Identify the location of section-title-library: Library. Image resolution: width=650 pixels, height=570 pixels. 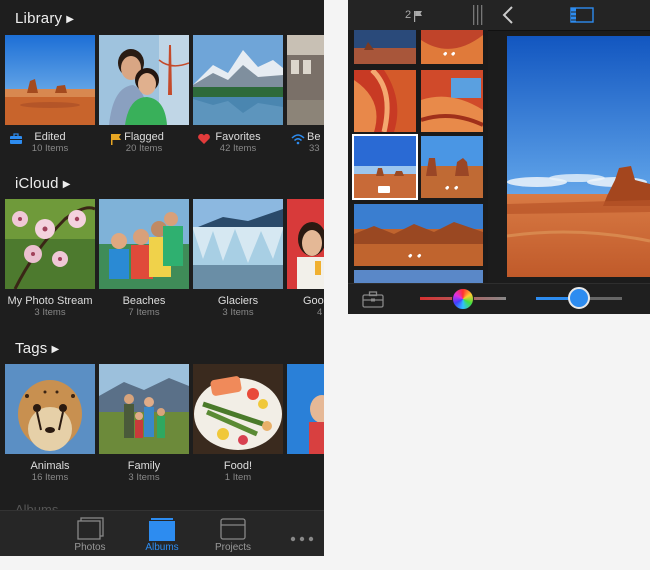
(39, 18).